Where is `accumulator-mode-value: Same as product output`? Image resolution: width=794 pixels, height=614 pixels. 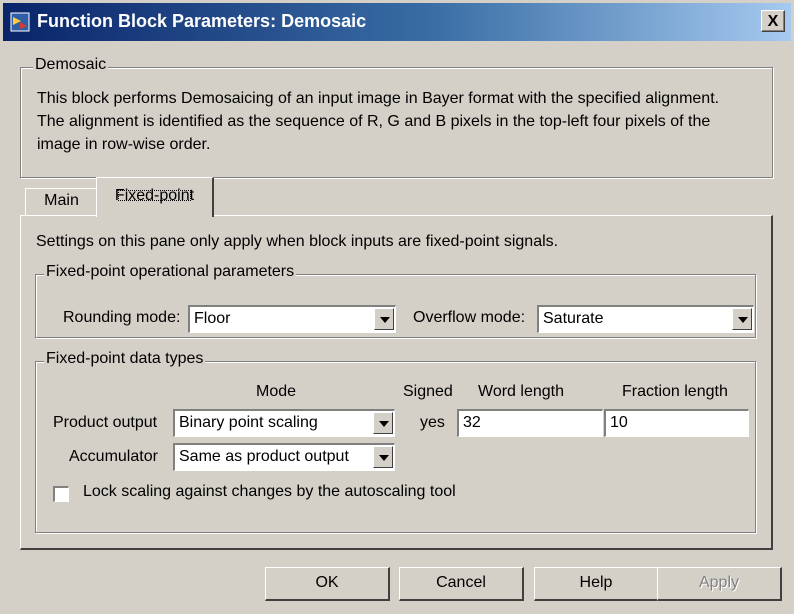 accumulator-mode-value: Same as product output is located at coordinates (264, 456).